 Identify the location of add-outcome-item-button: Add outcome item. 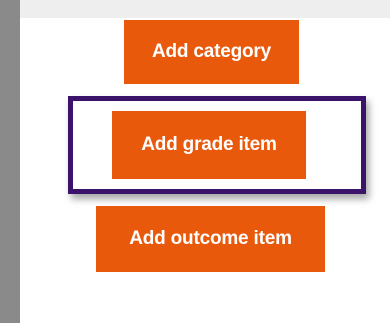
(210, 239).